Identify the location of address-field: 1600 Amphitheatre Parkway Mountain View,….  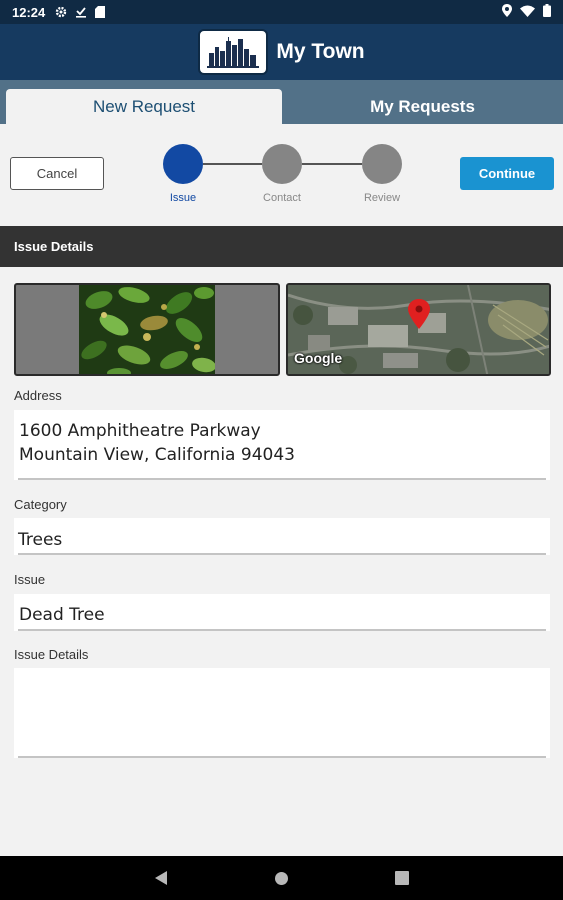
(282, 445).